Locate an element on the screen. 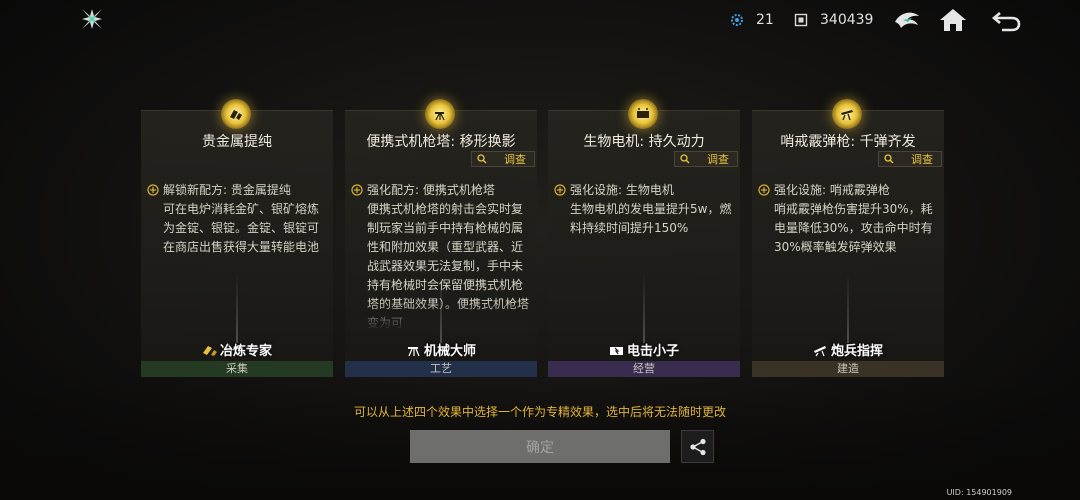 This screenshot has height=500, width=1080. card-title: 便携式机枪塔: 移形换影 is located at coordinates (441, 142).